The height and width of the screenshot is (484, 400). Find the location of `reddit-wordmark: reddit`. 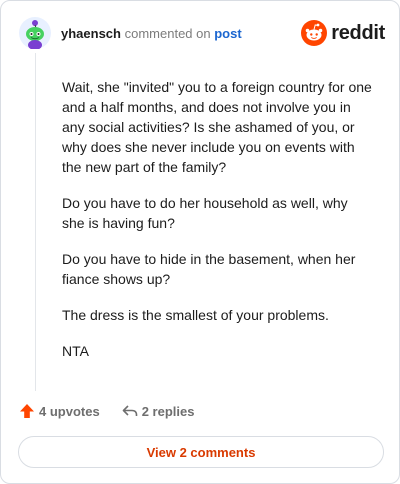

reddit-wordmark: reddit is located at coordinates (358, 32).